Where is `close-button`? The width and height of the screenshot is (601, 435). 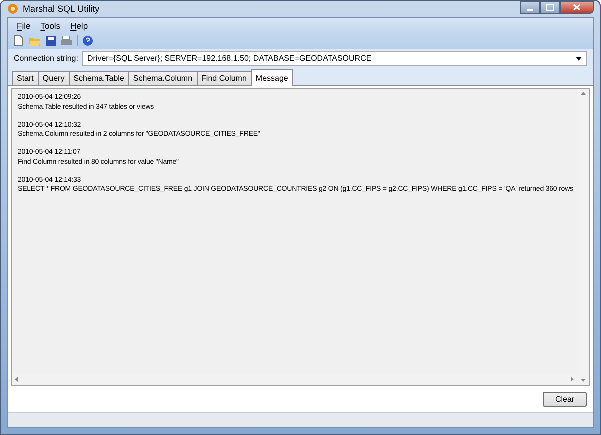 close-button is located at coordinates (577, 7).